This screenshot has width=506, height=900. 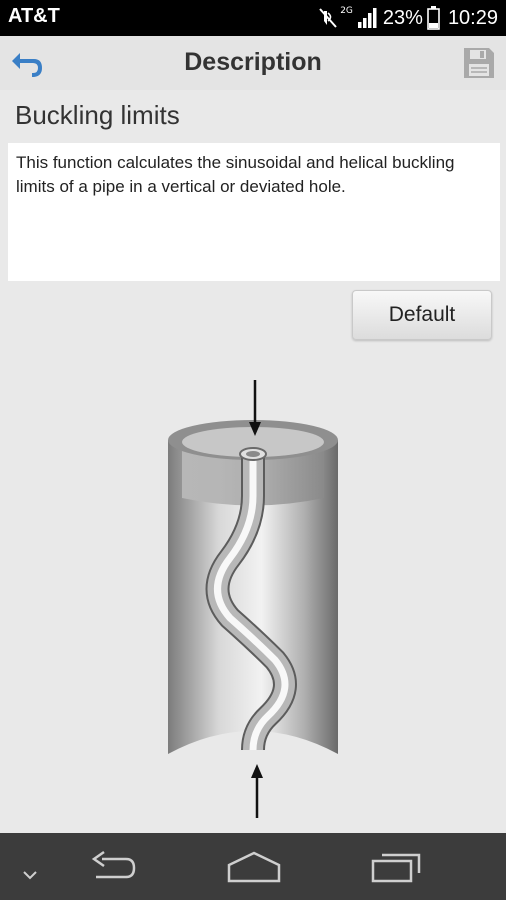 What do you see at coordinates (34, 16) in the screenshot?
I see `carrier-label: AT&T` at bounding box center [34, 16].